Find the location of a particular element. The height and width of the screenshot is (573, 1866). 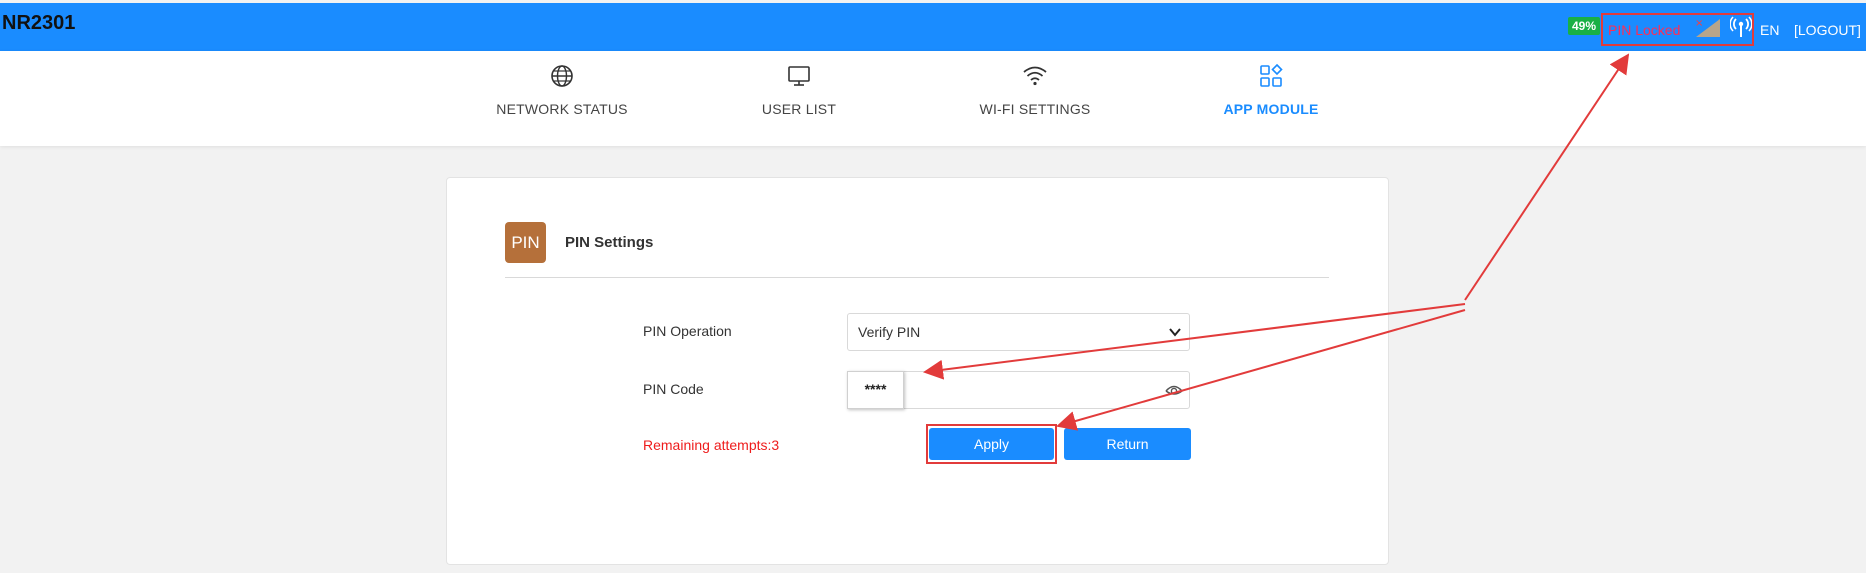

divider is located at coordinates (917, 277).